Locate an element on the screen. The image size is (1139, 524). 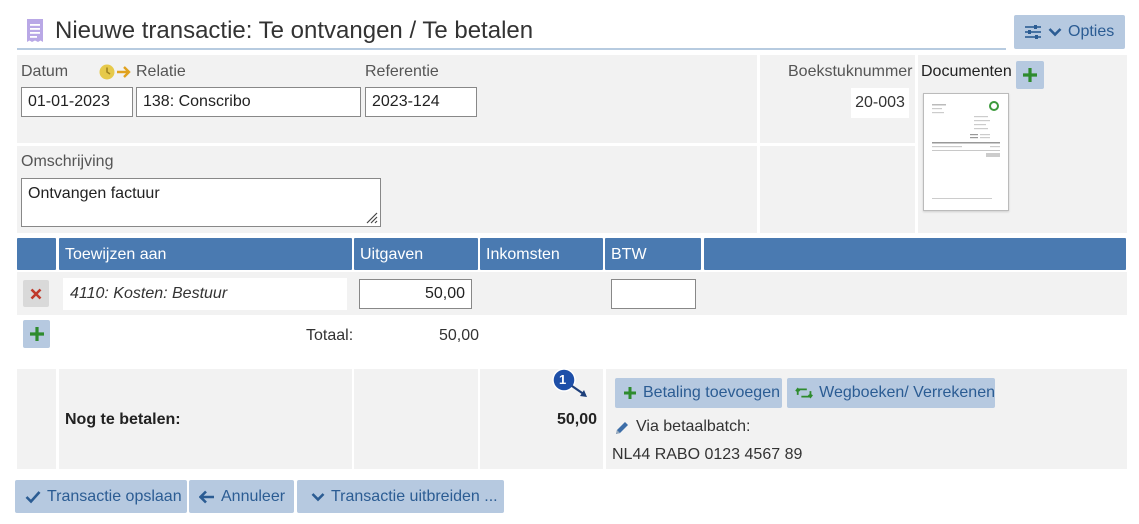
sliders-icon is located at coordinates (1033, 32).